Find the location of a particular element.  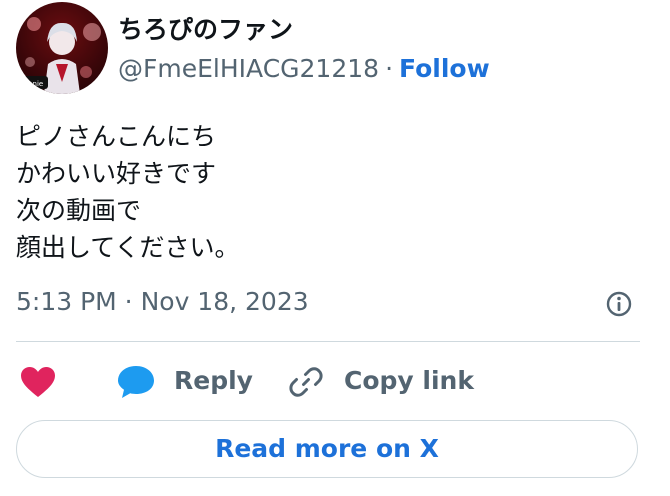

avatar: Genie is located at coordinates (62, 48).